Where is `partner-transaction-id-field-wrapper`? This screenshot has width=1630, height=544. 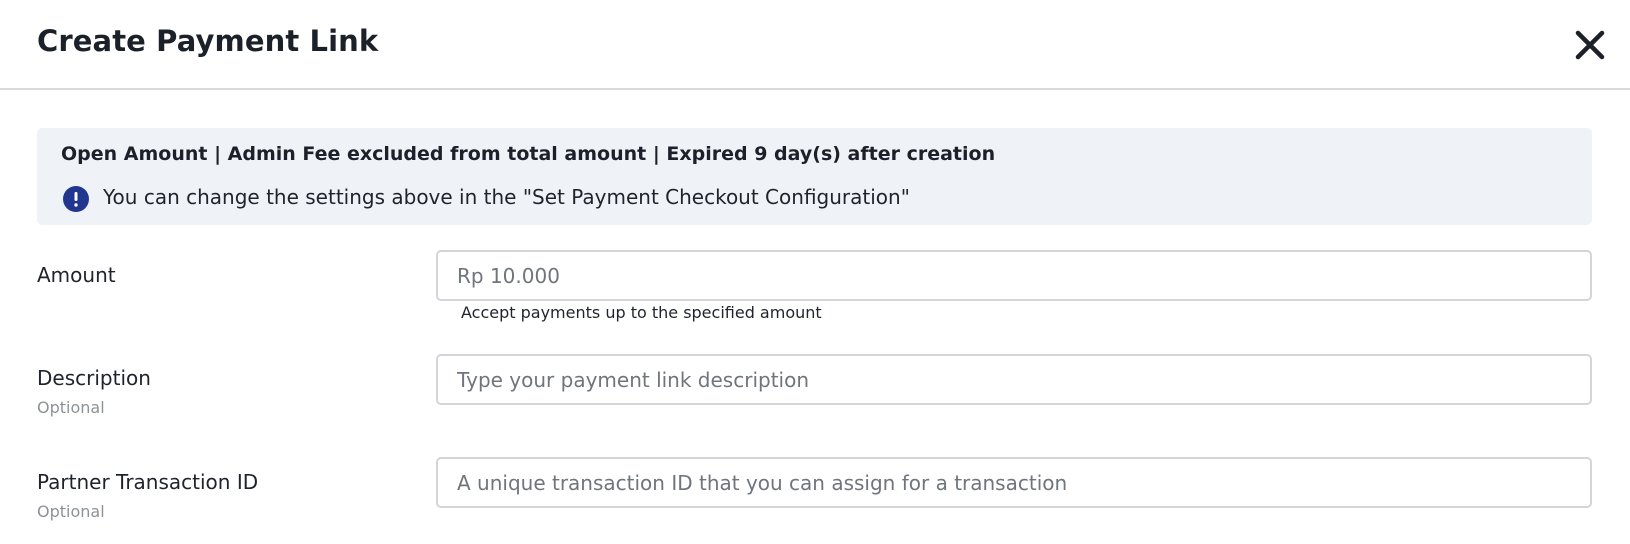
partner-transaction-id-field-wrapper is located at coordinates (1014, 482).